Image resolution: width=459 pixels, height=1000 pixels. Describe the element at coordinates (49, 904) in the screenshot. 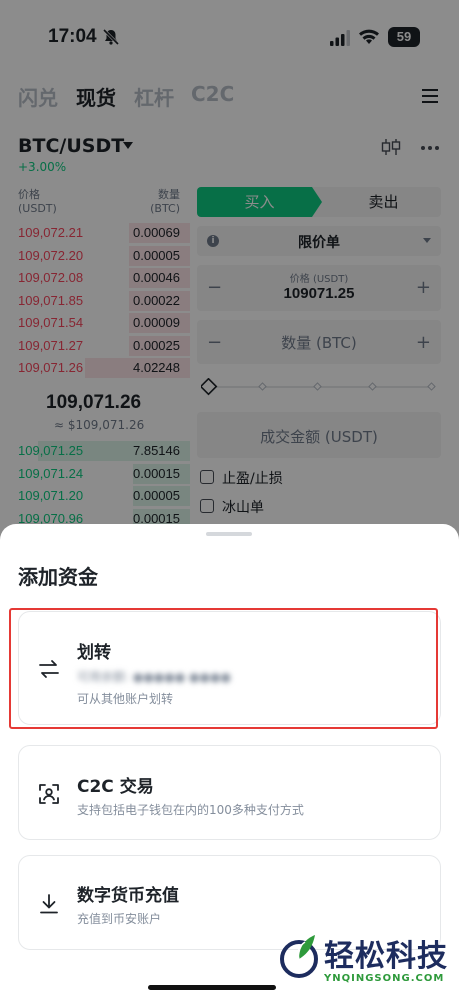

I see `download-icon` at that location.